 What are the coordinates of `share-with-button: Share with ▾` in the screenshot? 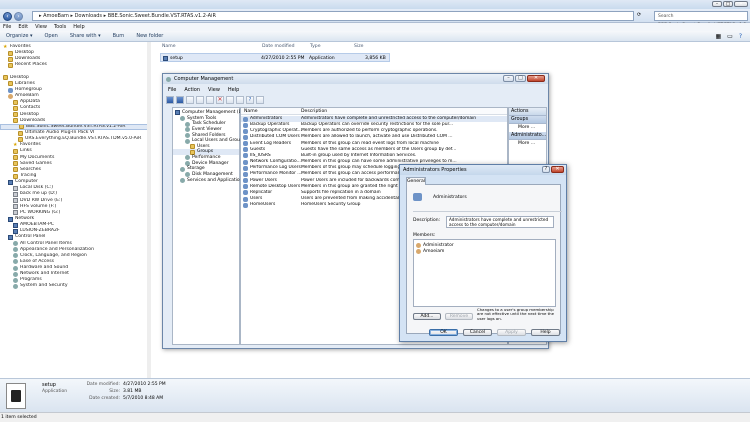 It's located at (85, 36).